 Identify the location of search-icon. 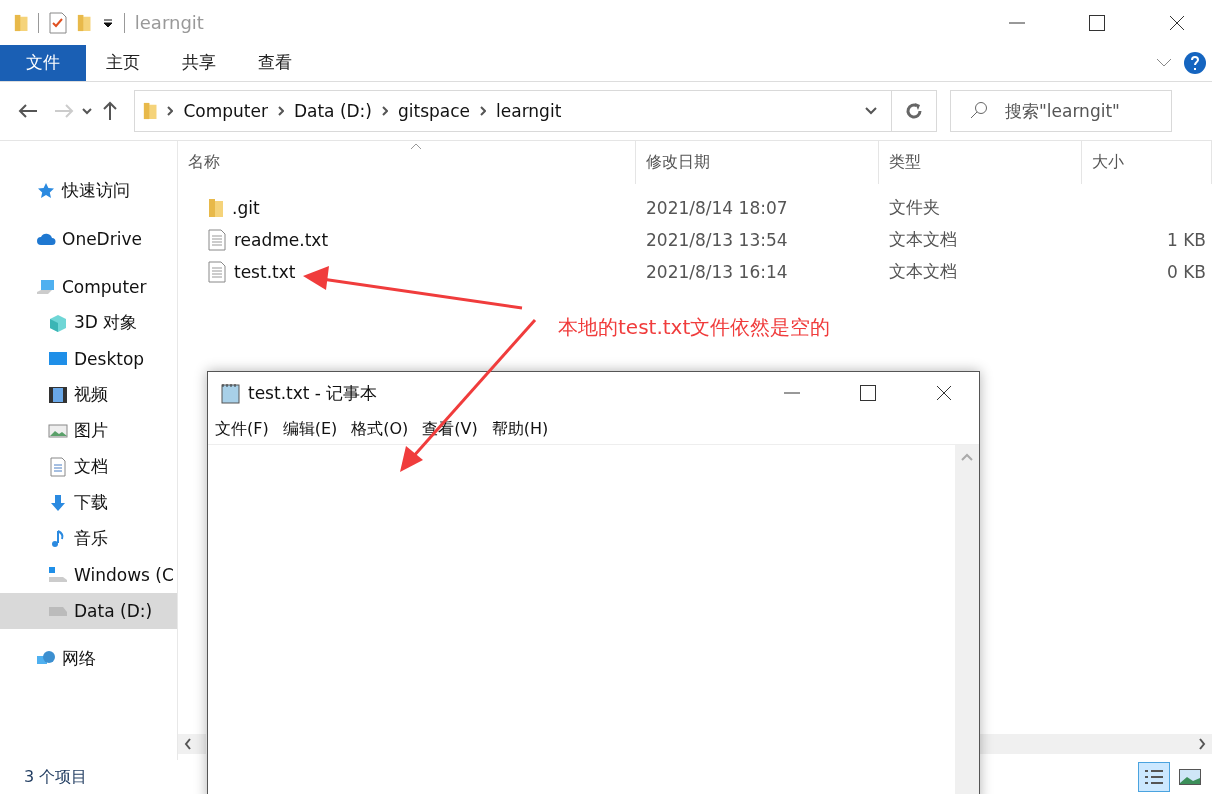
(979, 109).